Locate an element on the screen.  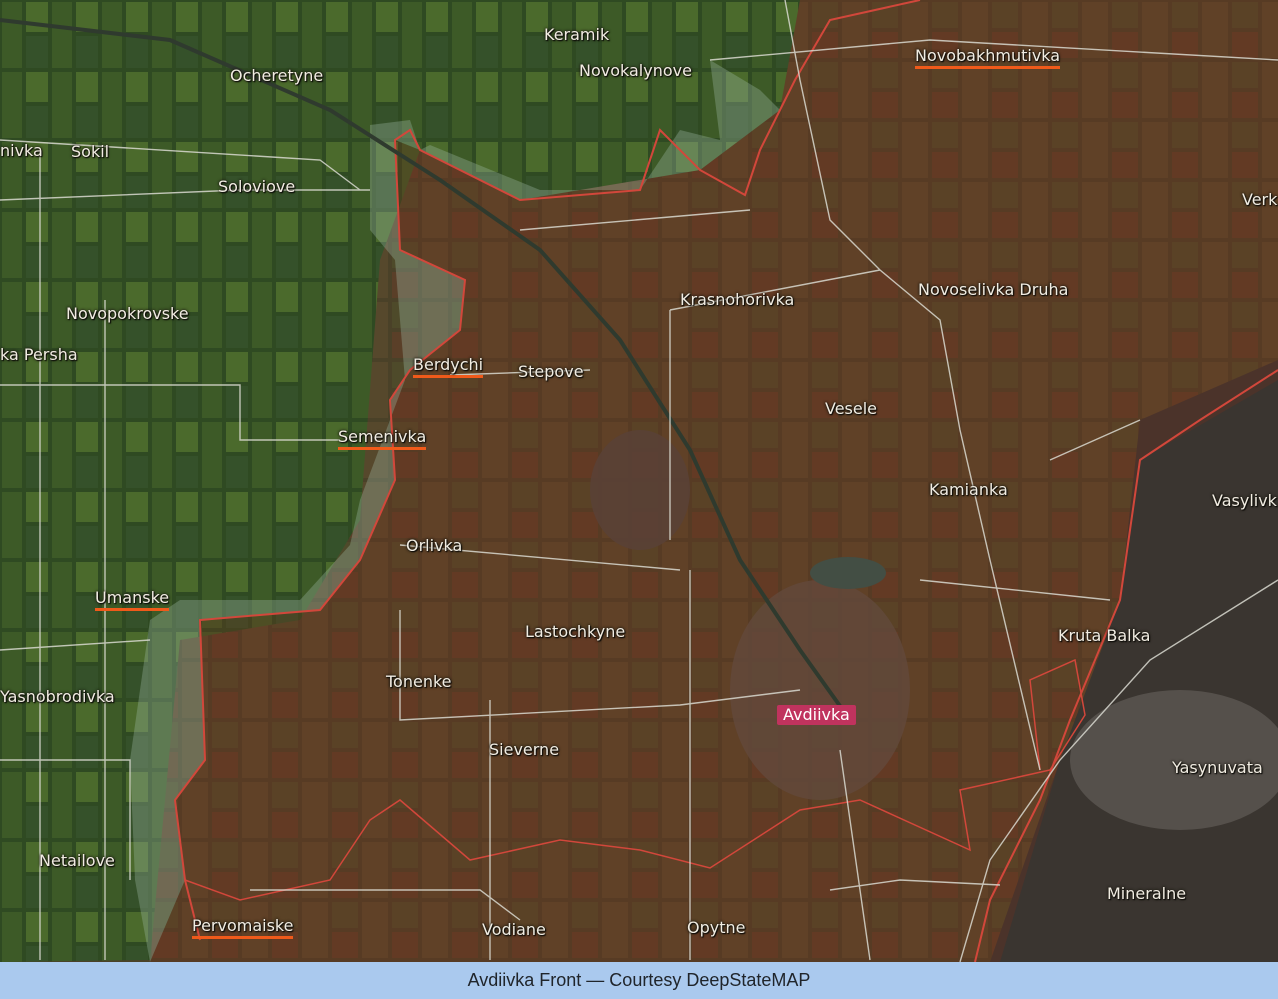
place-netailove: Netailove is located at coordinates (77, 861).